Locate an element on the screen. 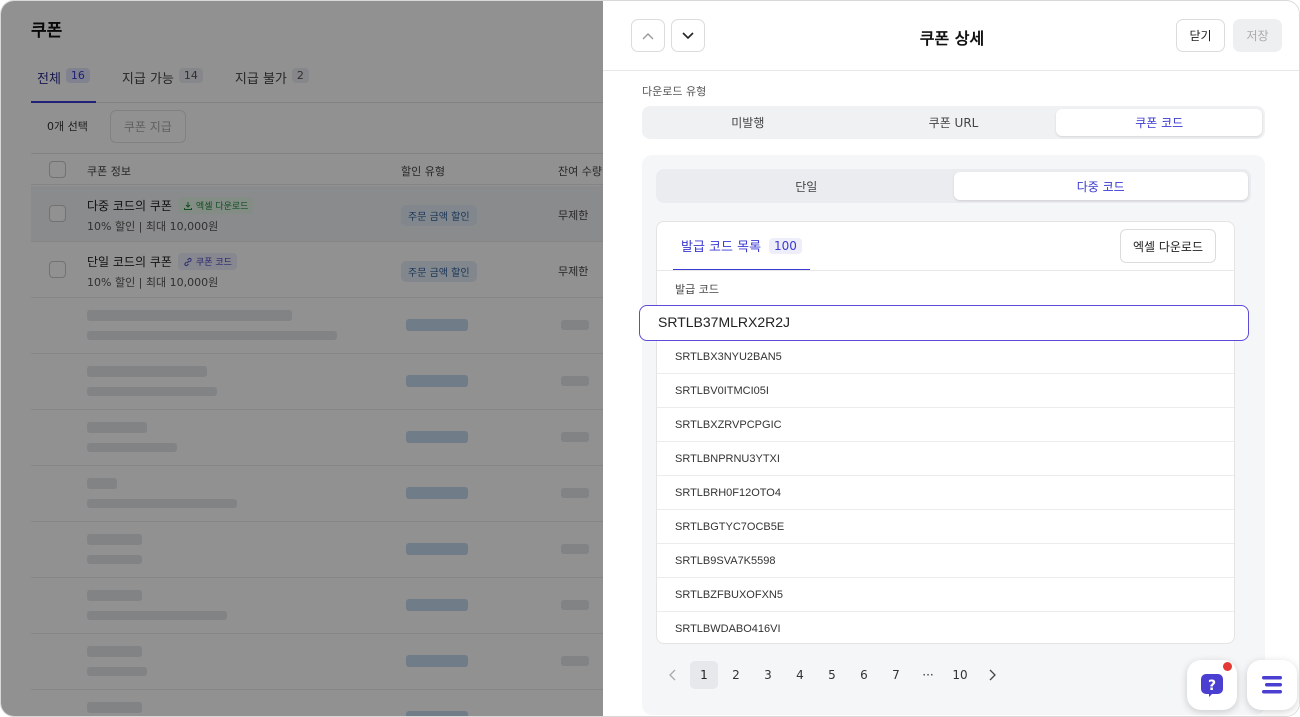  page-ellipsis: ··· is located at coordinates (928, 675).